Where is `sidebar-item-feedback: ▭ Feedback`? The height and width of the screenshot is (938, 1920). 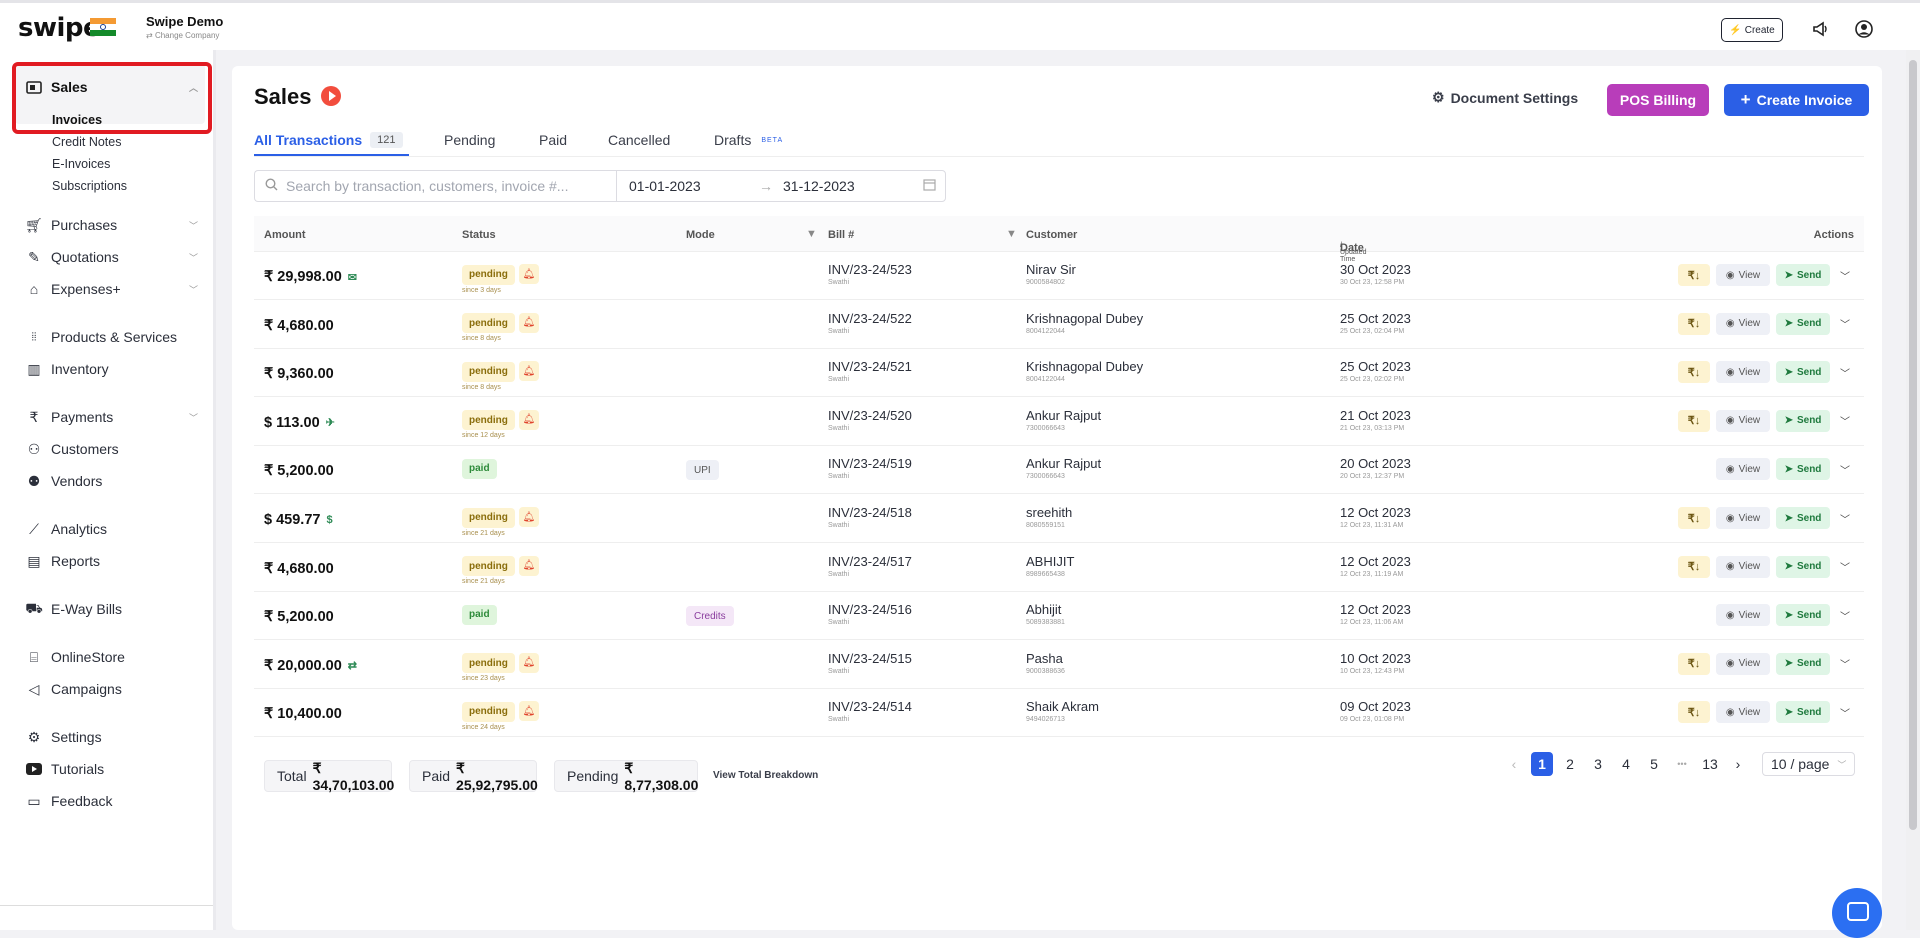 sidebar-item-feedback: ▭ Feedback is located at coordinates (112, 801).